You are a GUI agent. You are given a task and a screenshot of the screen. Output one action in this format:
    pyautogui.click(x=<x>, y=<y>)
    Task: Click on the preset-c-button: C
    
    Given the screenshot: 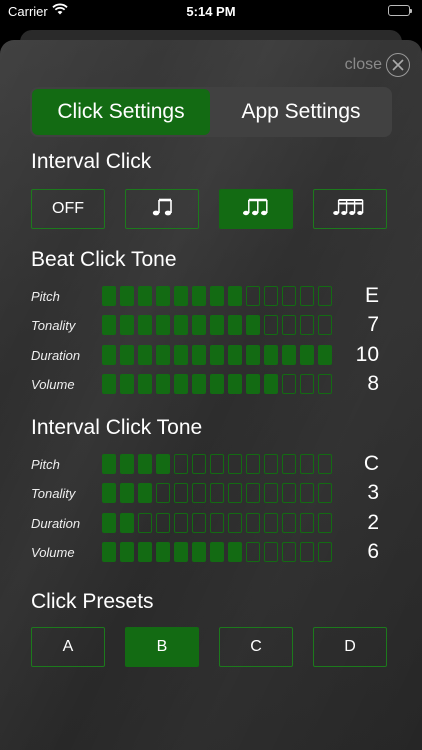 What is the action you would take?
    pyautogui.click(x=256, y=647)
    